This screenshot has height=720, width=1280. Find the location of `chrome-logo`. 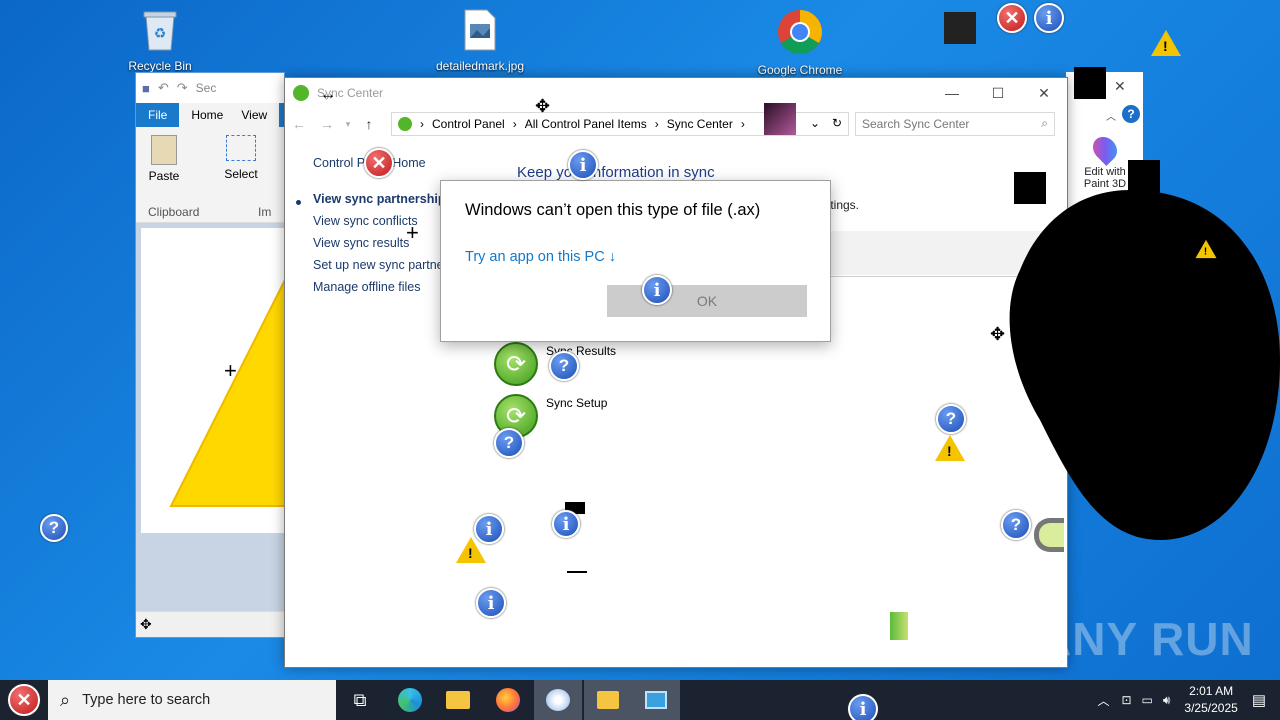

chrome-logo is located at coordinates (800, 32).